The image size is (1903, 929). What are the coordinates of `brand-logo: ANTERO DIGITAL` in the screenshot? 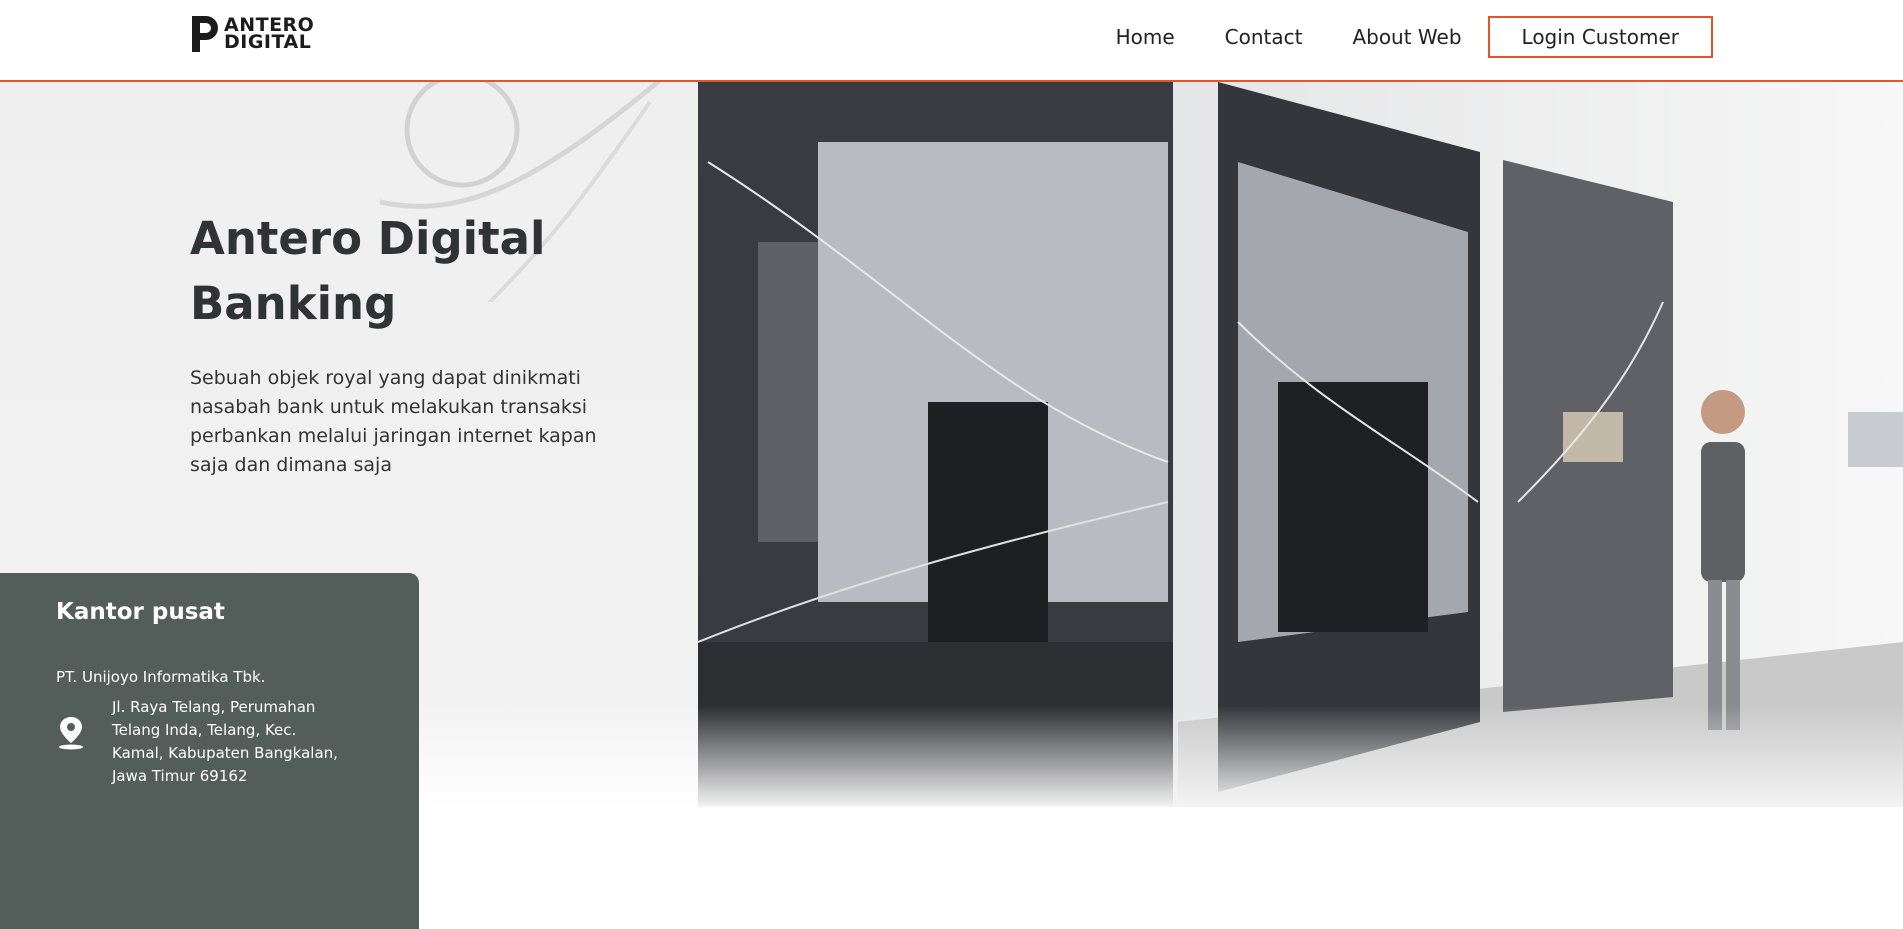 It's located at (253, 34).